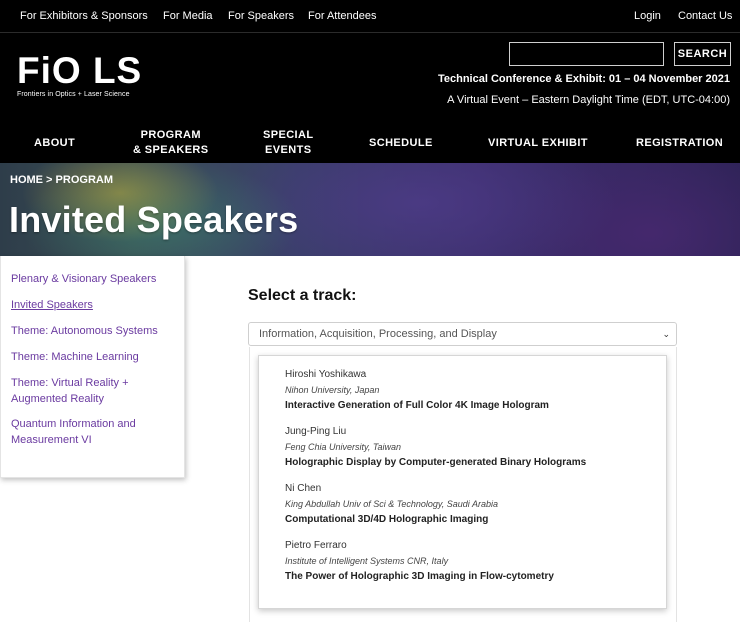 The width and height of the screenshot is (740, 622). I want to click on speaker-talk-title: Computational 3D/4D Holographic Imaging, so click(387, 519).